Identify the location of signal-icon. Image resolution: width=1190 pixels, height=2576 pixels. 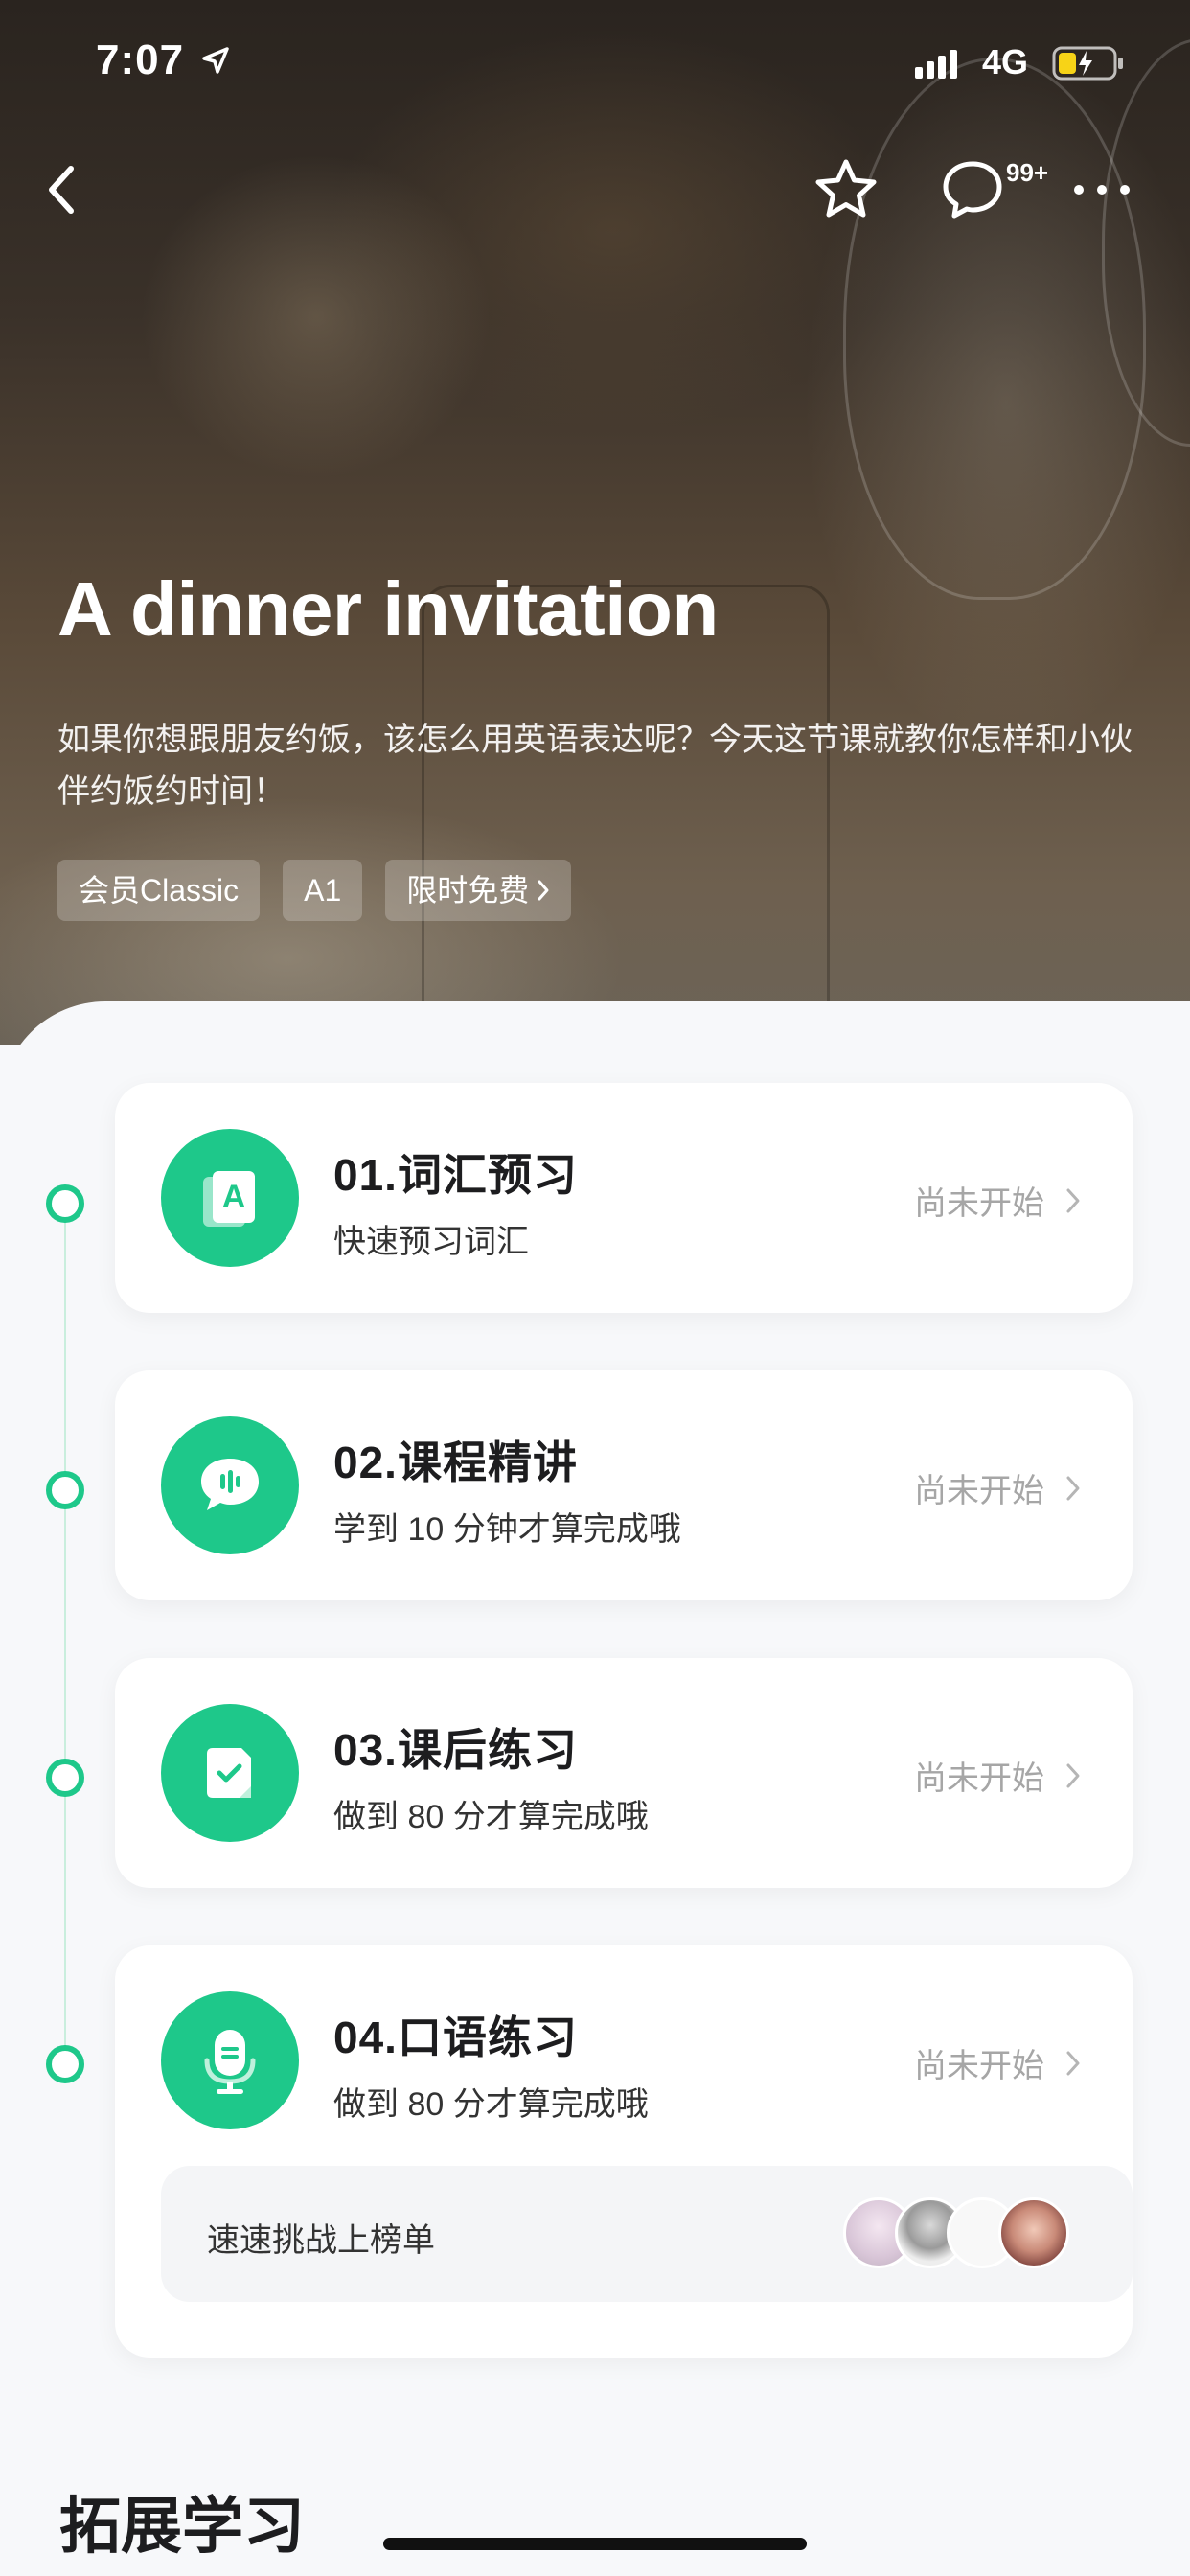
(936, 64).